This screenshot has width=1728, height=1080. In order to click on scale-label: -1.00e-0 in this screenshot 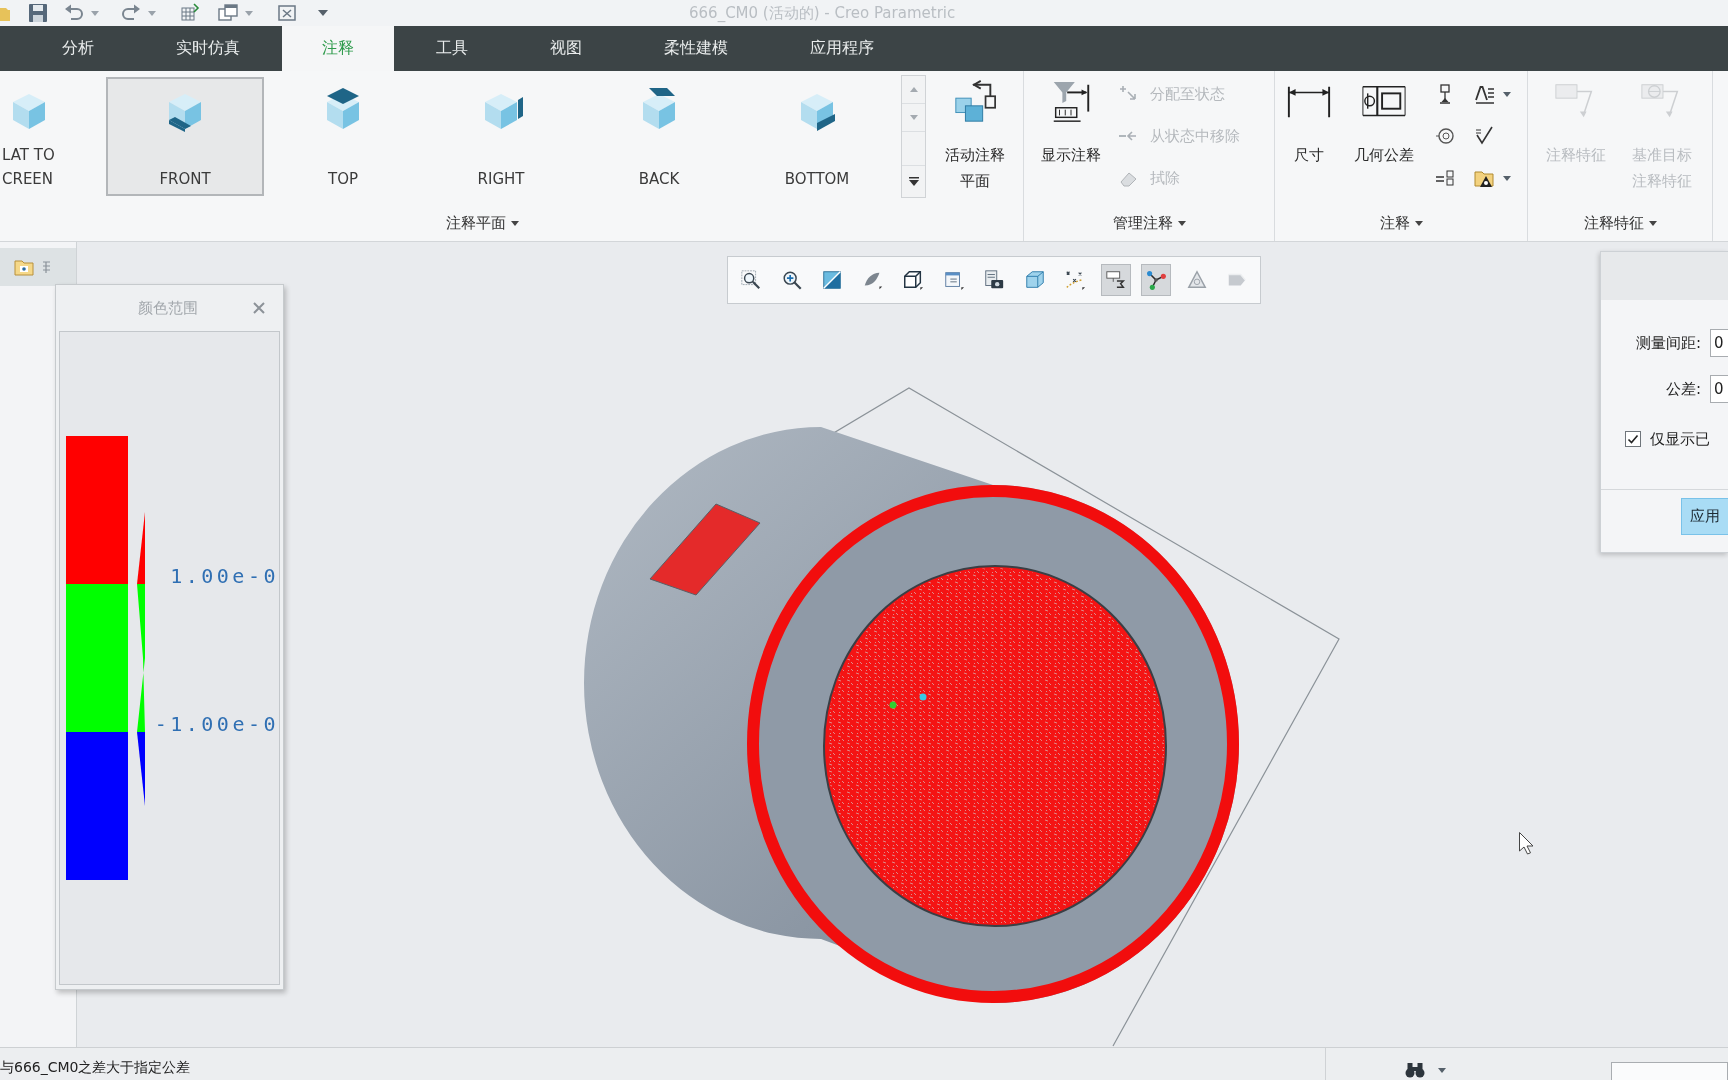, I will do `click(216, 724)`.